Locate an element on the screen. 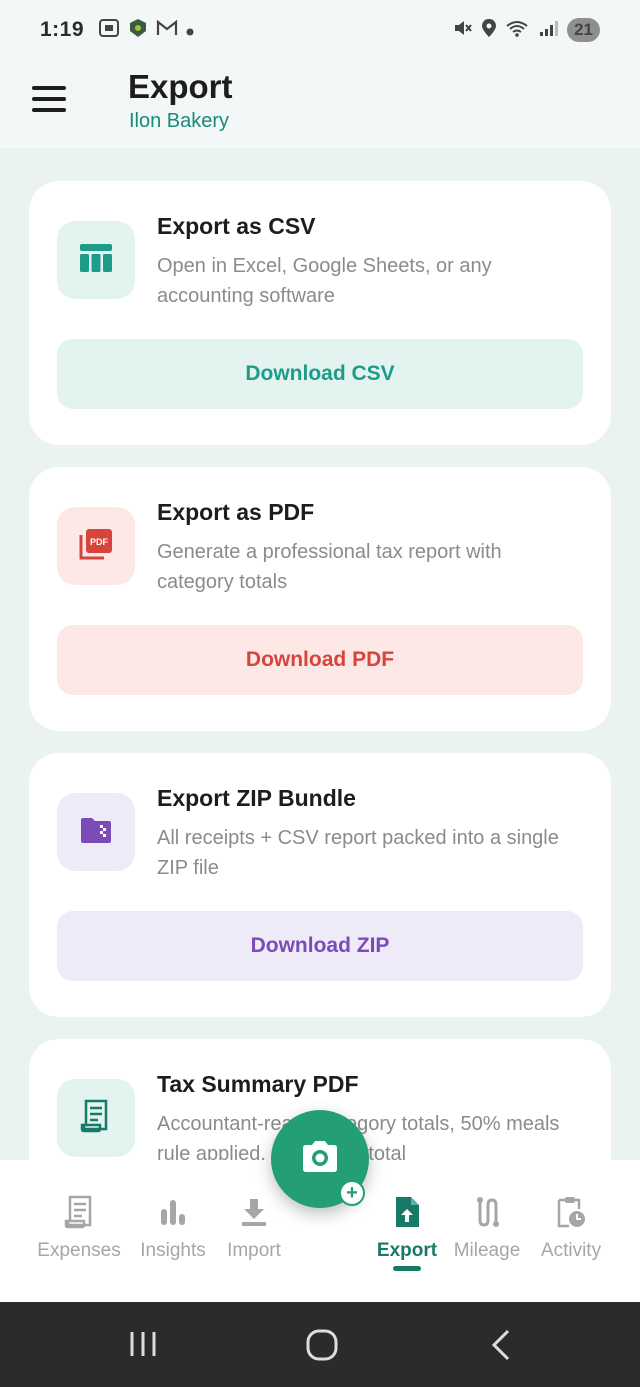  pdf-icon: PDF is located at coordinates (96, 546).